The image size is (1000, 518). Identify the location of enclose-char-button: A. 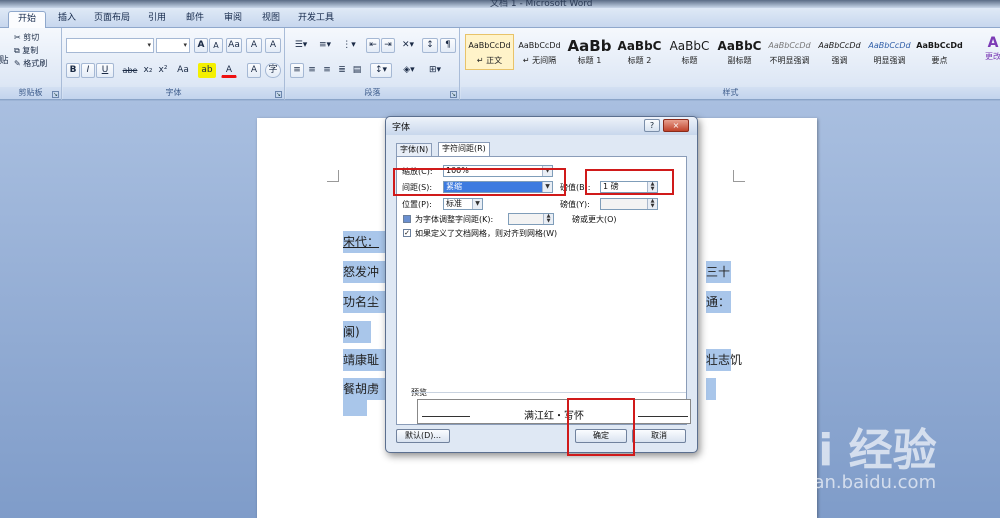
(273, 45).